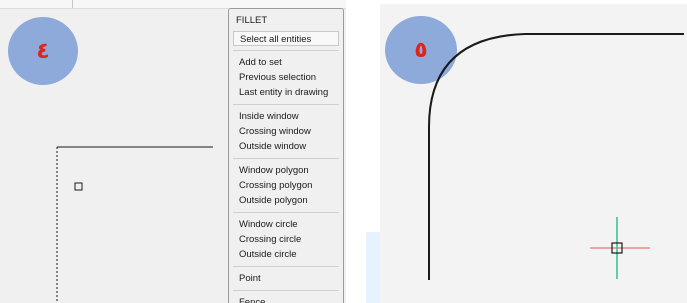 The height and width of the screenshot is (303, 687). Describe the element at coordinates (273, 200) in the screenshot. I see `menu-item: Outside polygon` at that location.